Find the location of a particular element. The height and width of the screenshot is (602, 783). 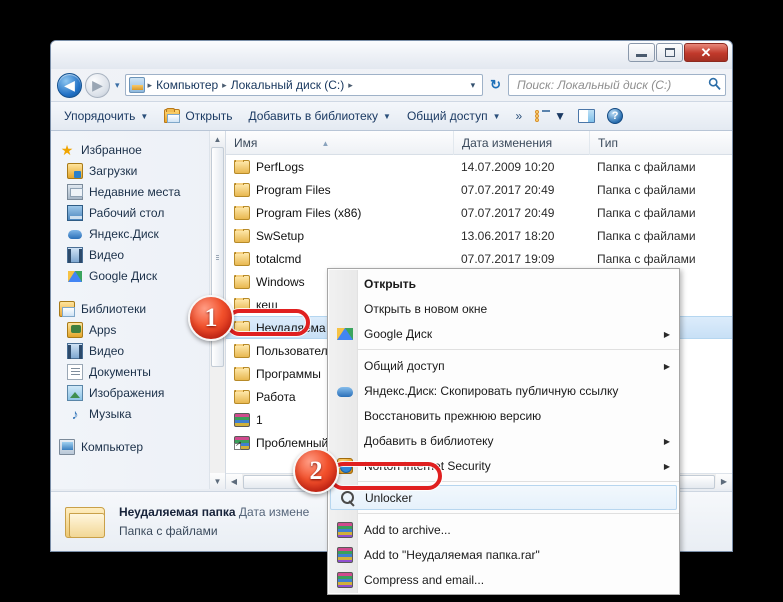

chevron-down-icon: ▾ is located at coordinates (117, 84).